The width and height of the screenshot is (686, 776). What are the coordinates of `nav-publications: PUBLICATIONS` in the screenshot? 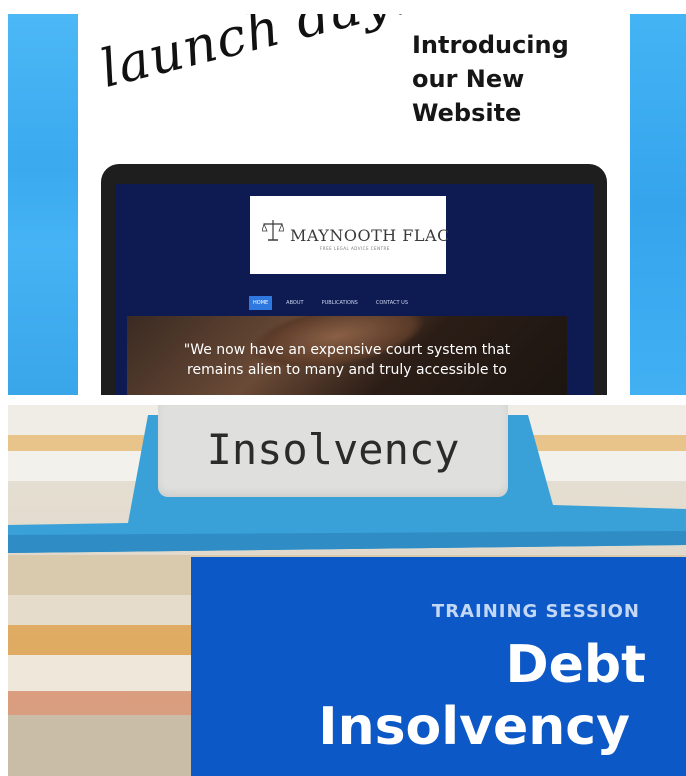 It's located at (339, 303).